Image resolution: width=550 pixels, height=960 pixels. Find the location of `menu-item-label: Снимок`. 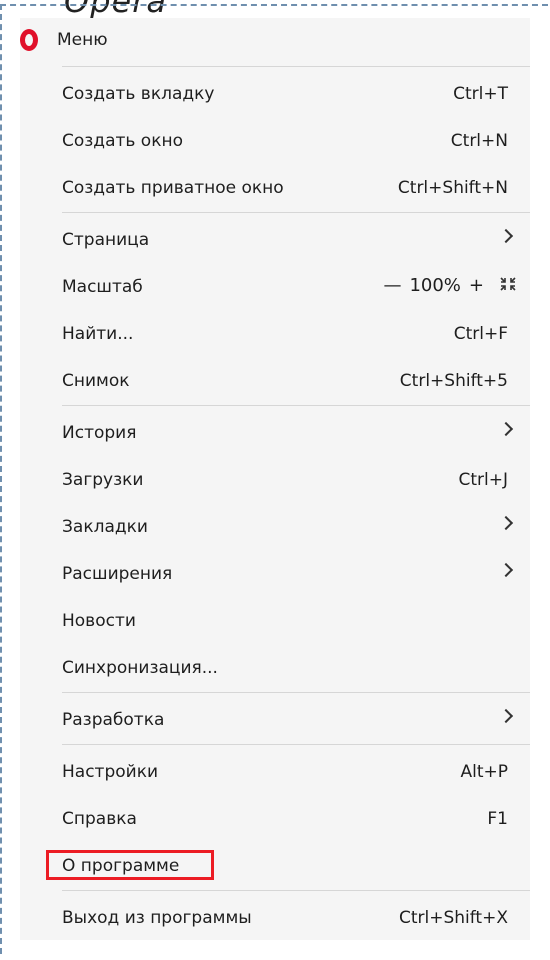

menu-item-label: Снимок is located at coordinates (96, 381).